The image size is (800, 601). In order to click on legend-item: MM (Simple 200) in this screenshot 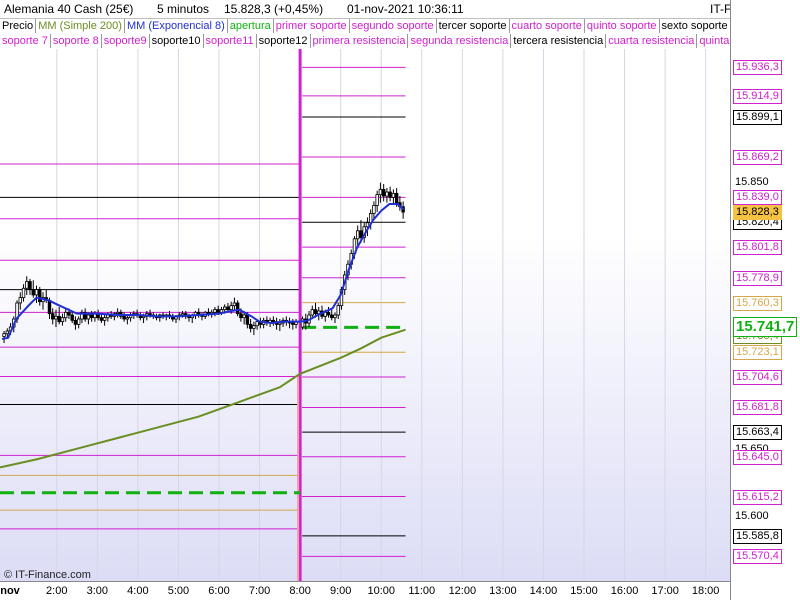, I will do `click(80, 26)`.